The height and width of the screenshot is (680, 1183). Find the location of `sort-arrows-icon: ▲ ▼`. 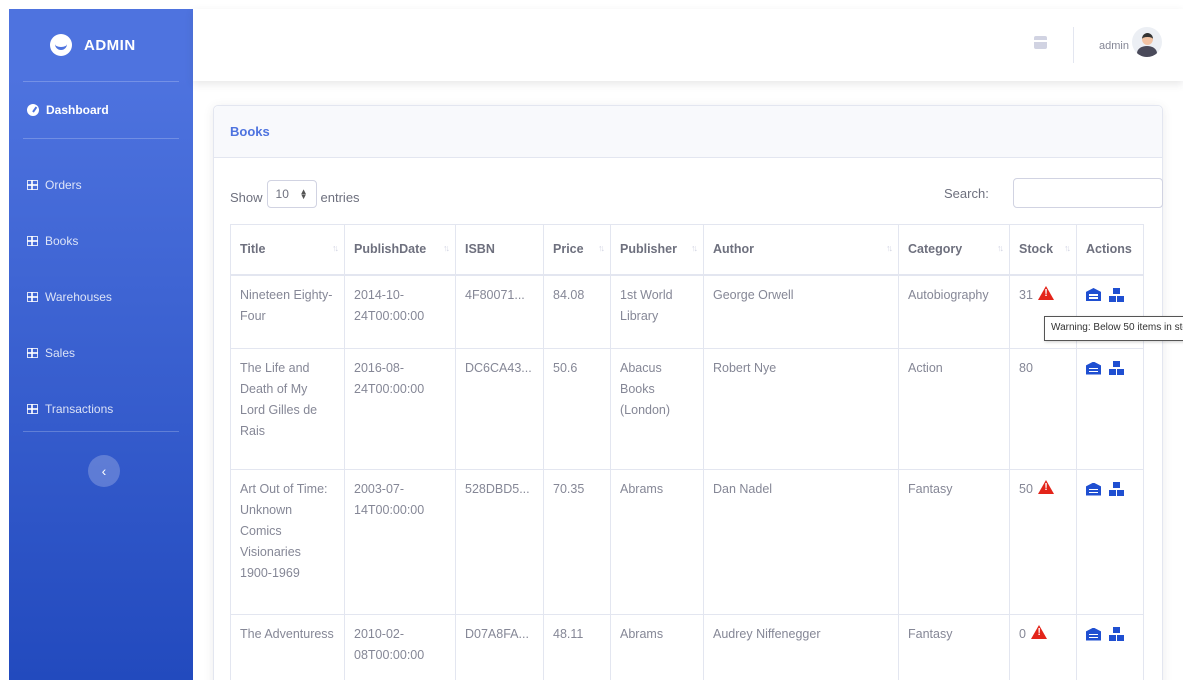

sort-arrows-icon: ▲ ▼ is located at coordinates (303, 194).